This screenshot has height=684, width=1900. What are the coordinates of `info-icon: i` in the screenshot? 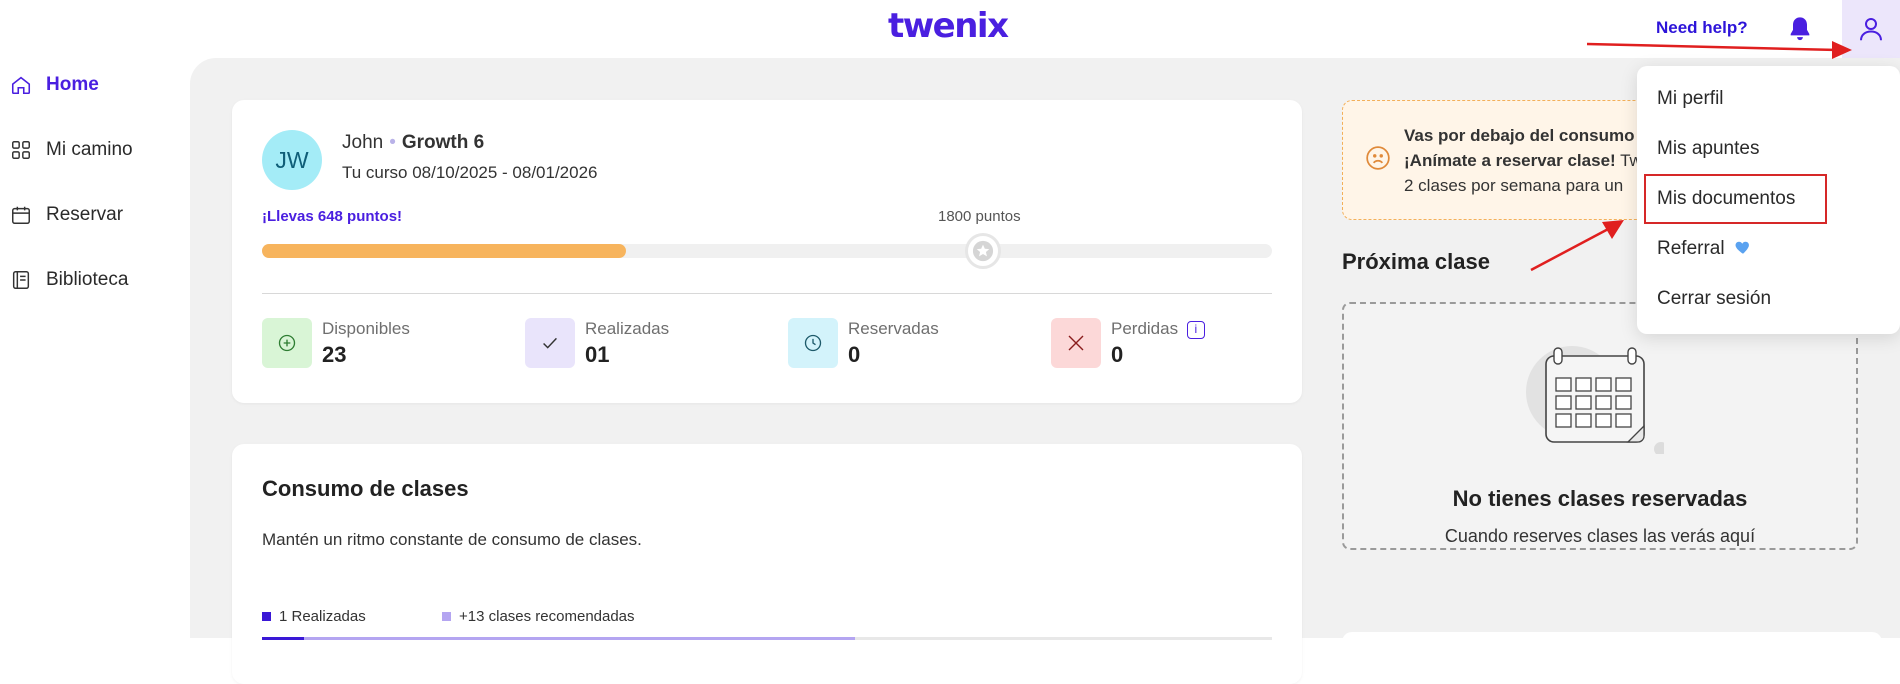 It's located at (1195, 329).